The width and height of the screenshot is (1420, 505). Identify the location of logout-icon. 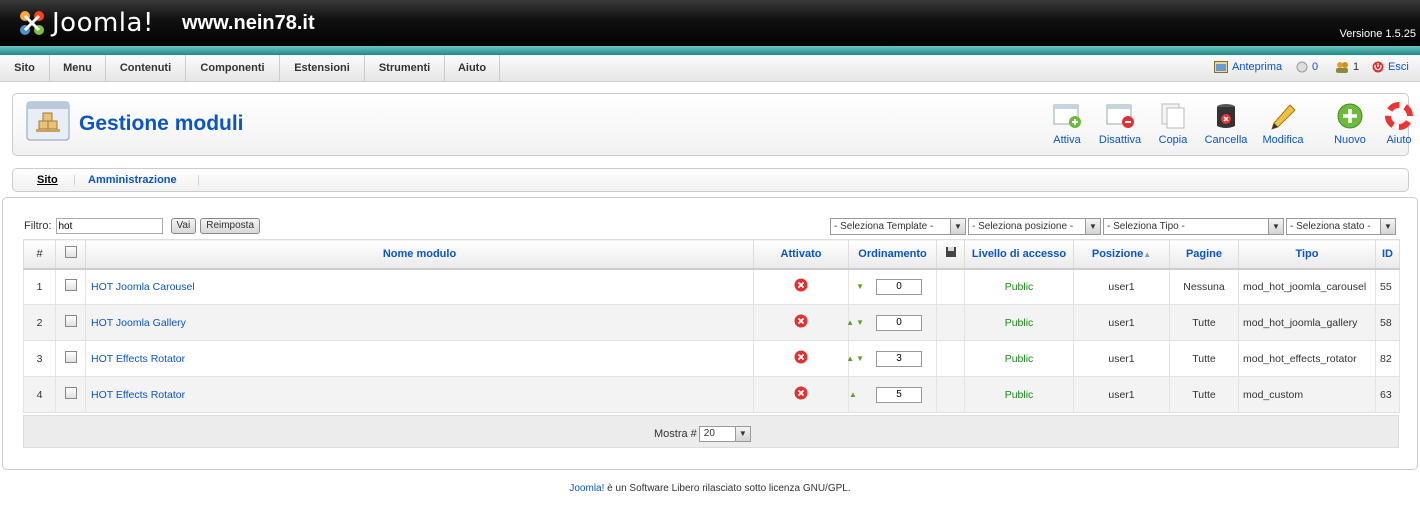
(1378, 67).